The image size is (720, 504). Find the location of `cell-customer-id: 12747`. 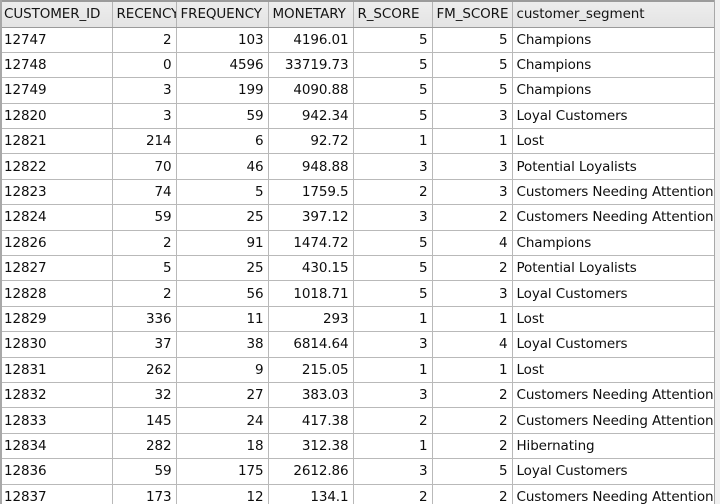

cell-customer-id: 12747 is located at coordinates (56, 40).